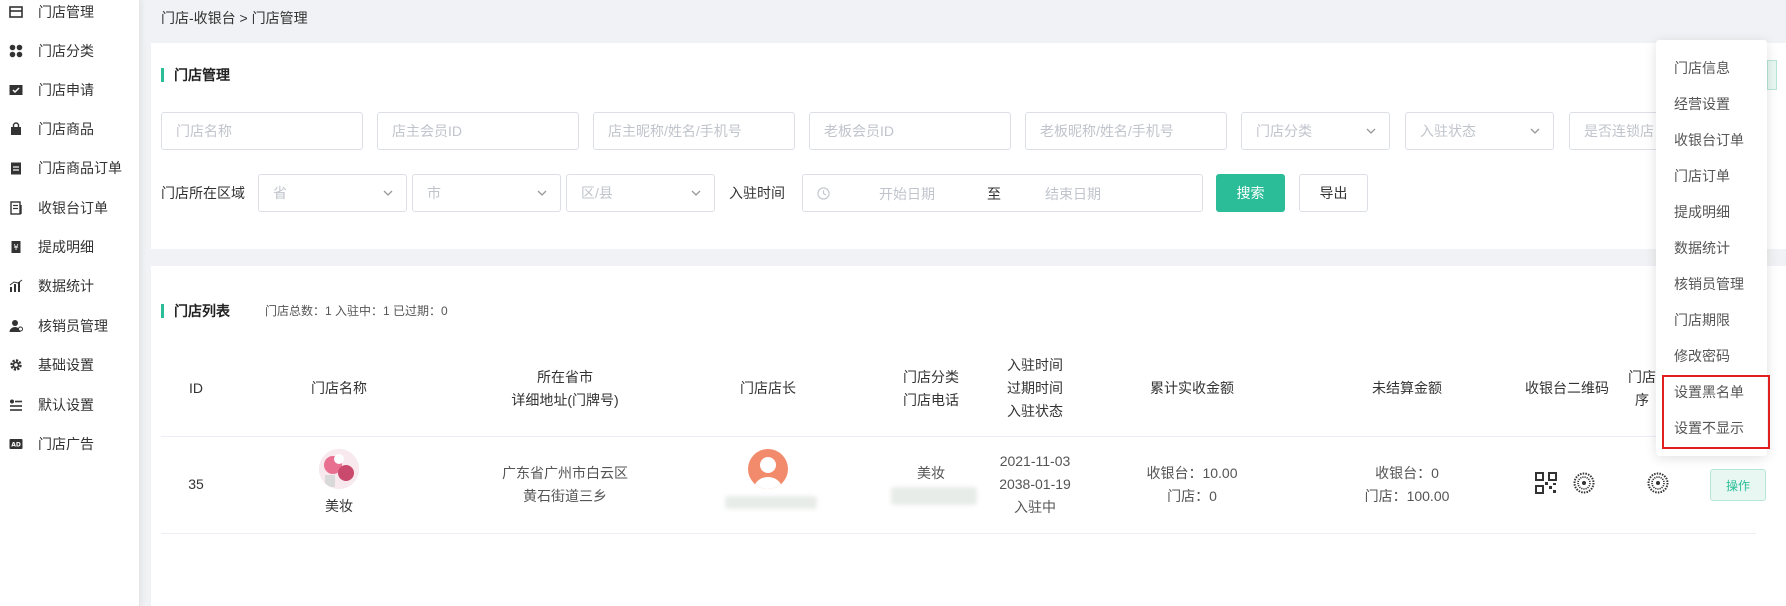 The height and width of the screenshot is (606, 1786). What do you see at coordinates (1716, 412) in the screenshot?
I see `highlight-box` at bounding box center [1716, 412].